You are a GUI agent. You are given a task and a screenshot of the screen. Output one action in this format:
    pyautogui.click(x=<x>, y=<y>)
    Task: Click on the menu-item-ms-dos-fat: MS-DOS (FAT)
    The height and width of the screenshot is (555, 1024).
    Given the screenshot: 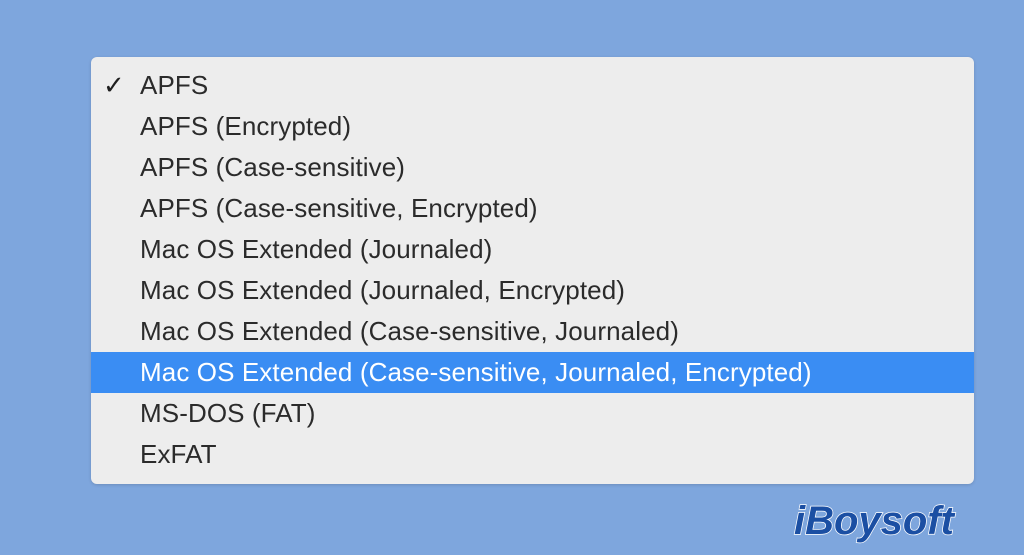 What is the action you would take?
    pyautogui.click(x=532, y=413)
    